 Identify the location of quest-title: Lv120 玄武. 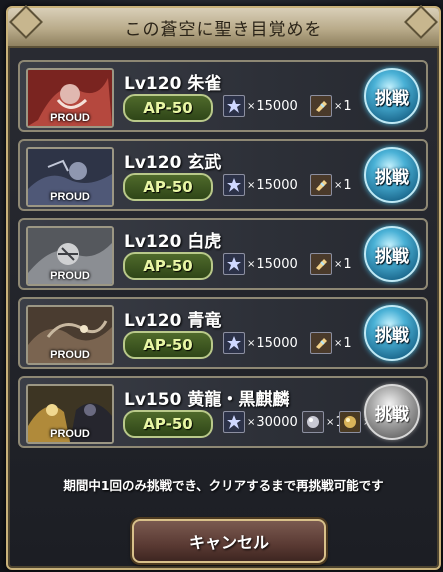
(173, 163).